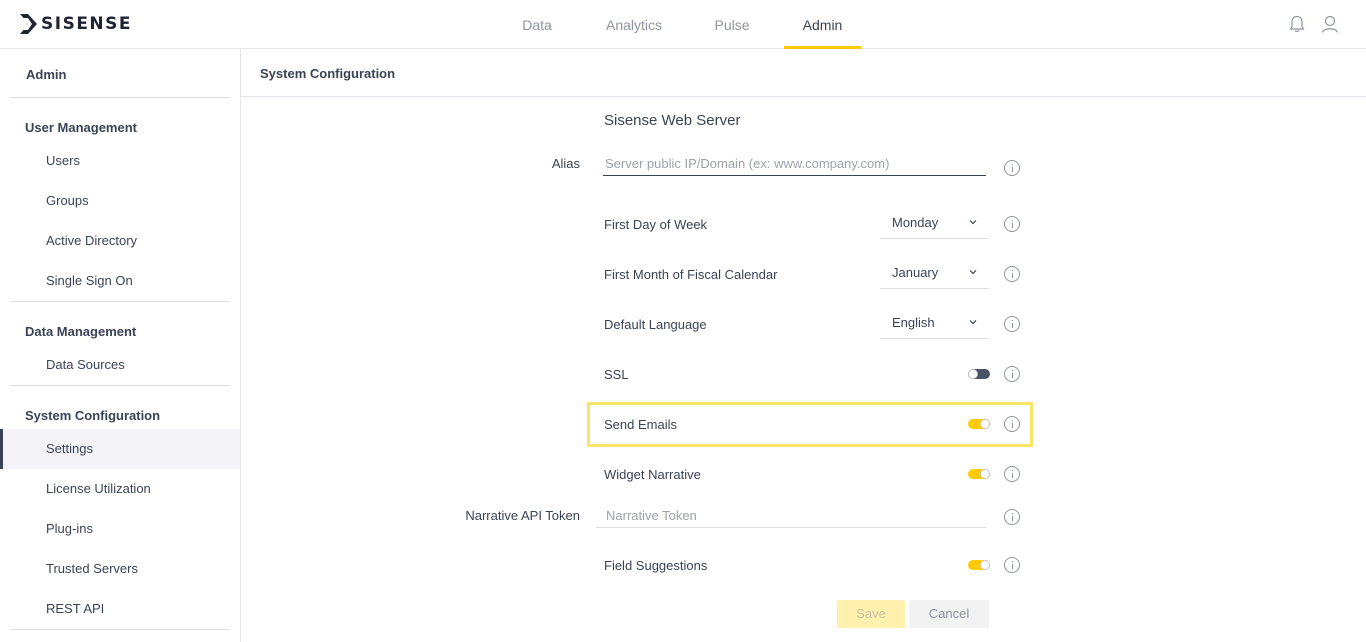  What do you see at coordinates (120, 569) in the screenshot?
I see `sidebar-item-trusted-servers: Trusted Servers` at bounding box center [120, 569].